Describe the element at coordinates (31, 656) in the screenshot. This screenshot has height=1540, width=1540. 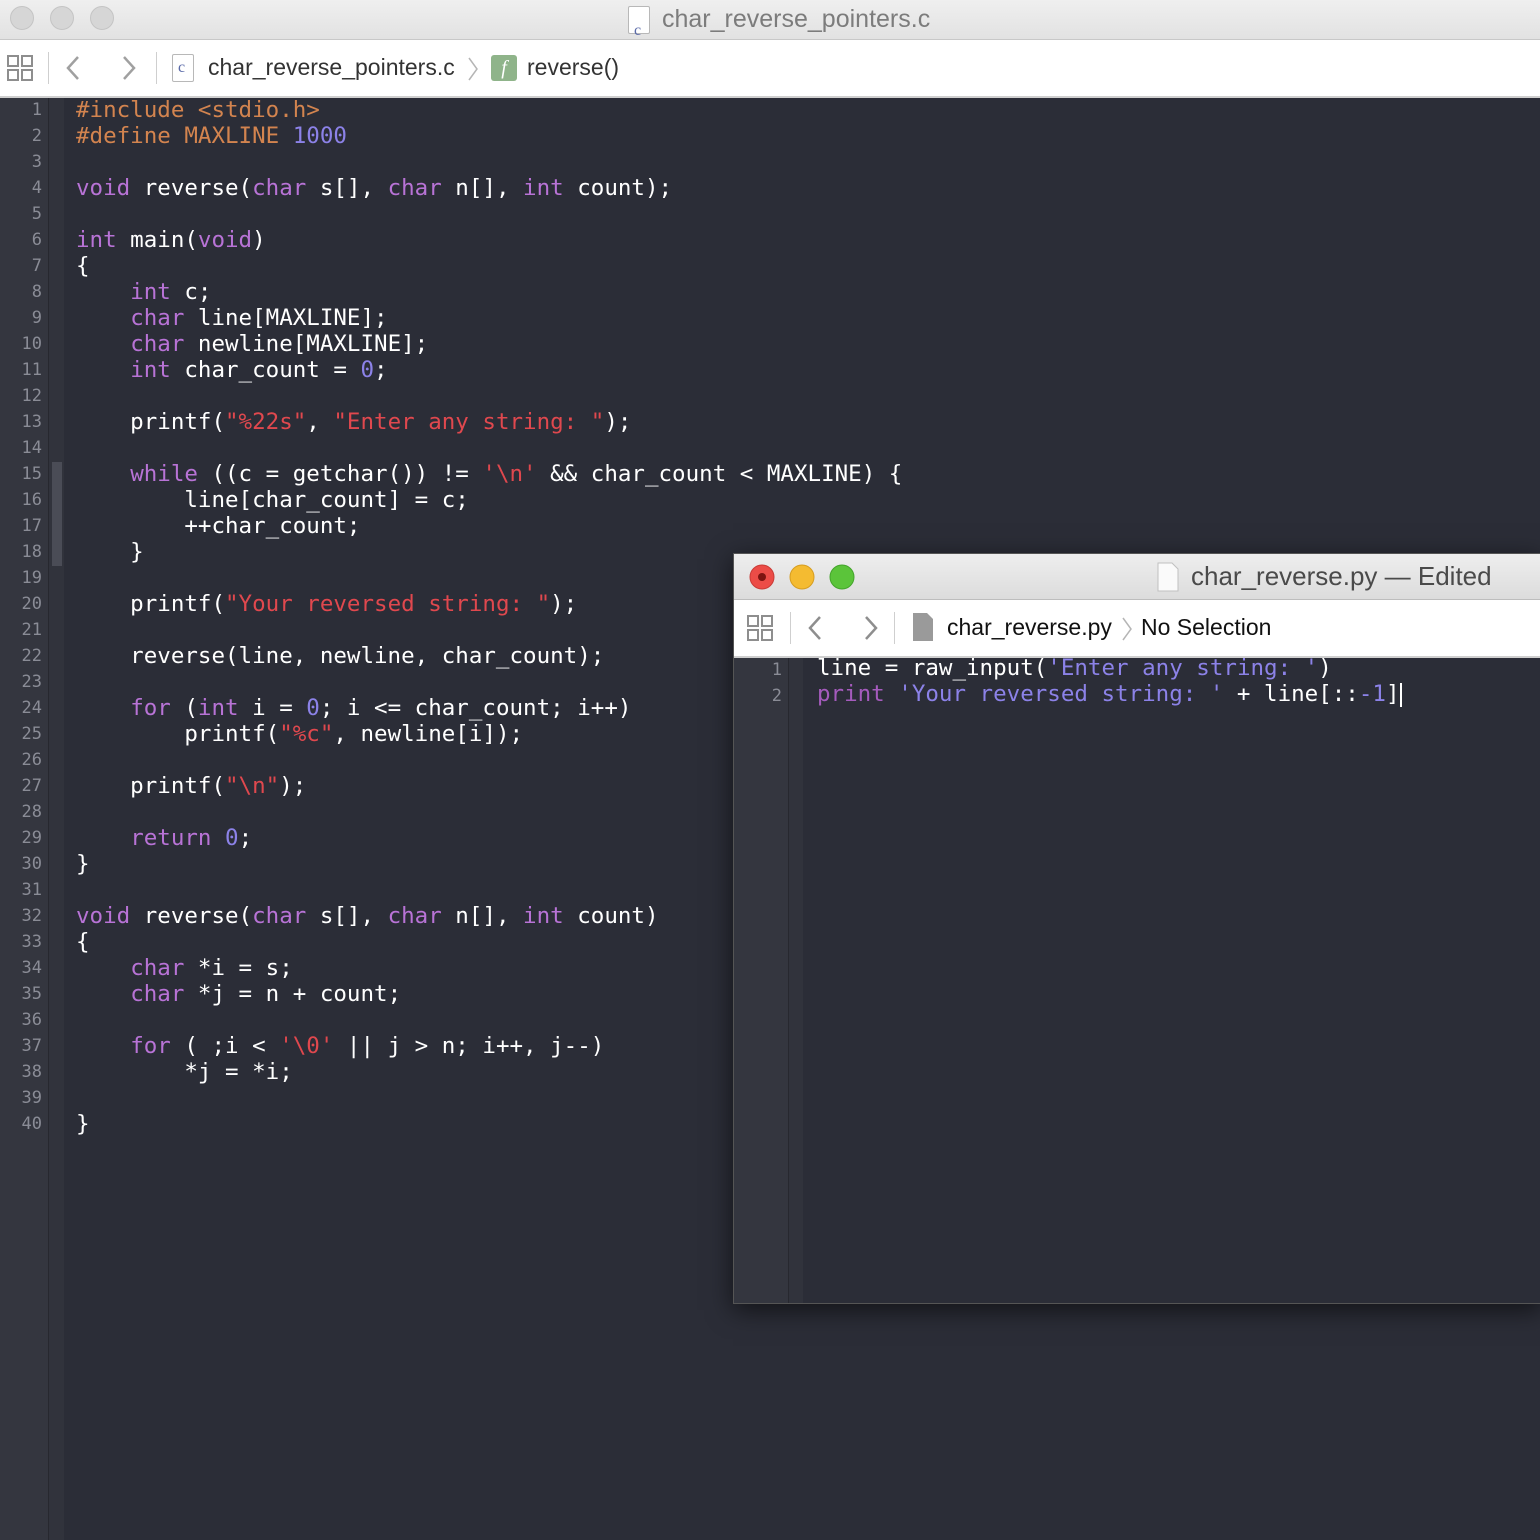
I see `line-number: 22` at that location.